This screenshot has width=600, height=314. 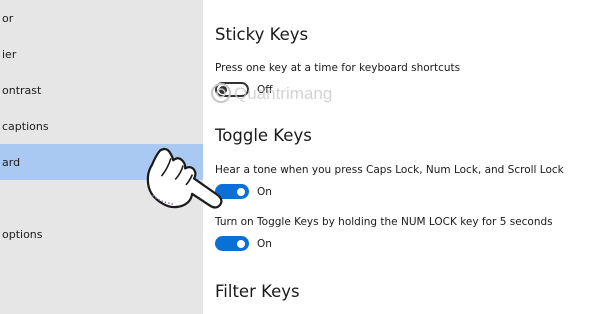 I want to click on toggle-keys-tone-toggle-label: On, so click(x=264, y=191).